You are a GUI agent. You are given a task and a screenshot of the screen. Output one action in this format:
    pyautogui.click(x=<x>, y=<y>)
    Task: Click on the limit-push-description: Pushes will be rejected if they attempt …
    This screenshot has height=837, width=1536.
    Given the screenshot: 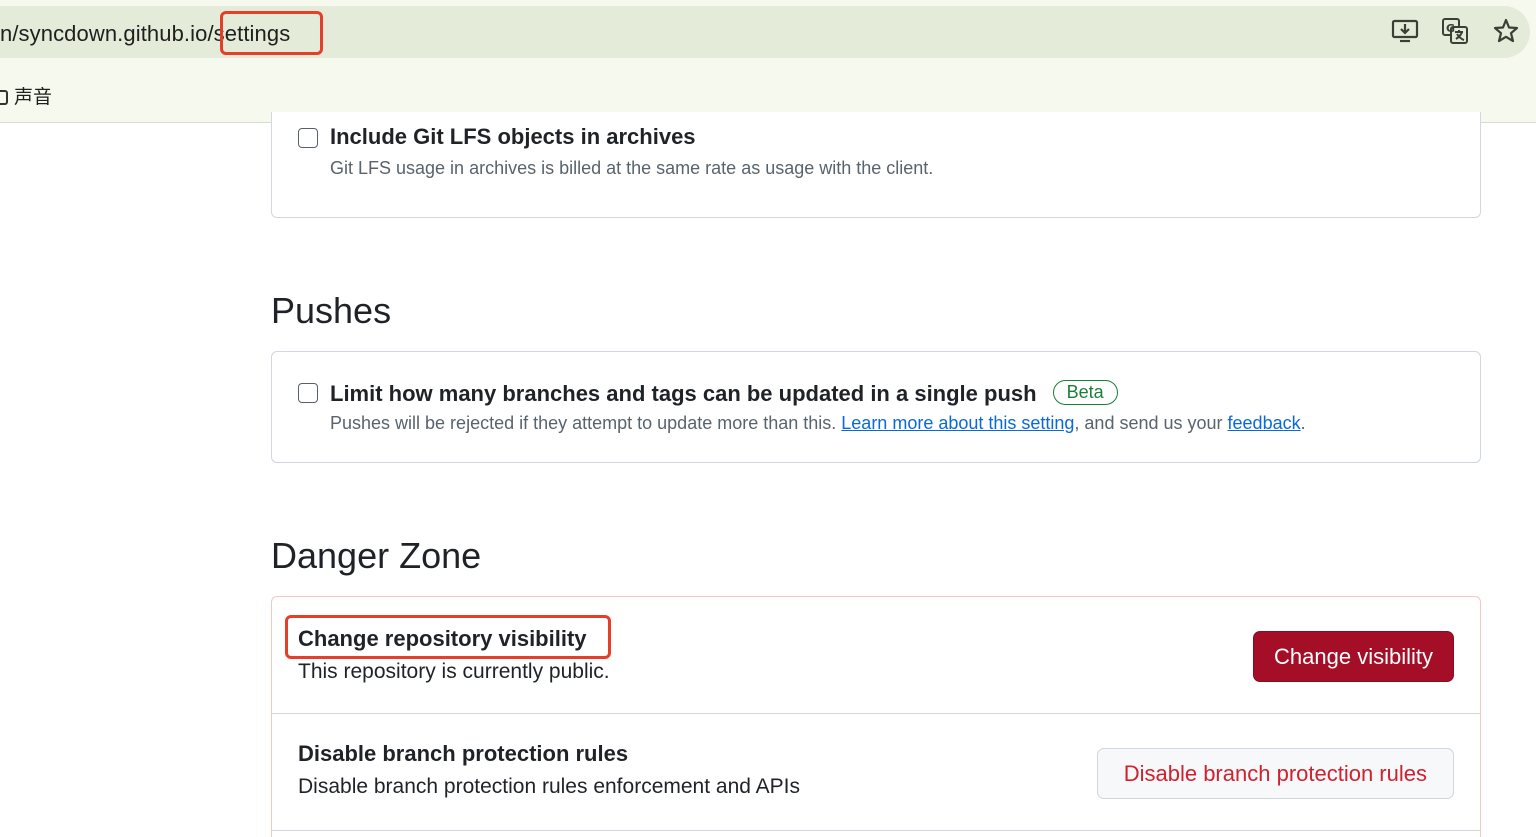 What is the action you would take?
    pyautogui.click(x=818, y=423)
    